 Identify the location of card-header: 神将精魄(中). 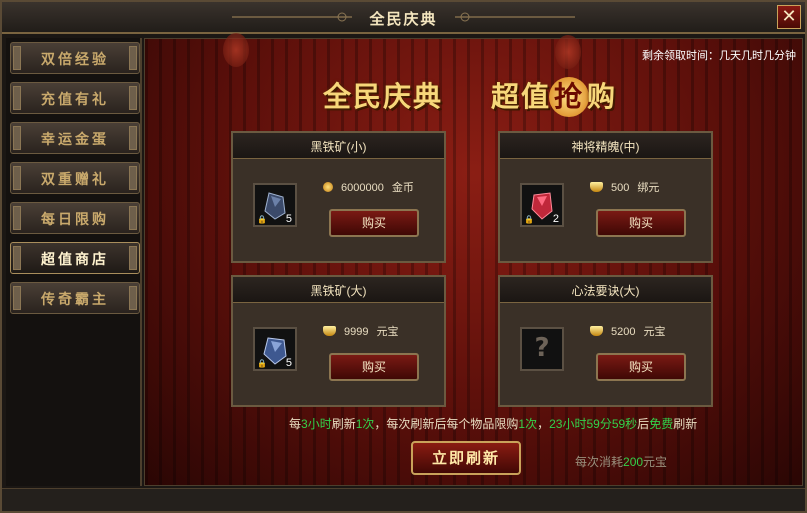
(605, 146).